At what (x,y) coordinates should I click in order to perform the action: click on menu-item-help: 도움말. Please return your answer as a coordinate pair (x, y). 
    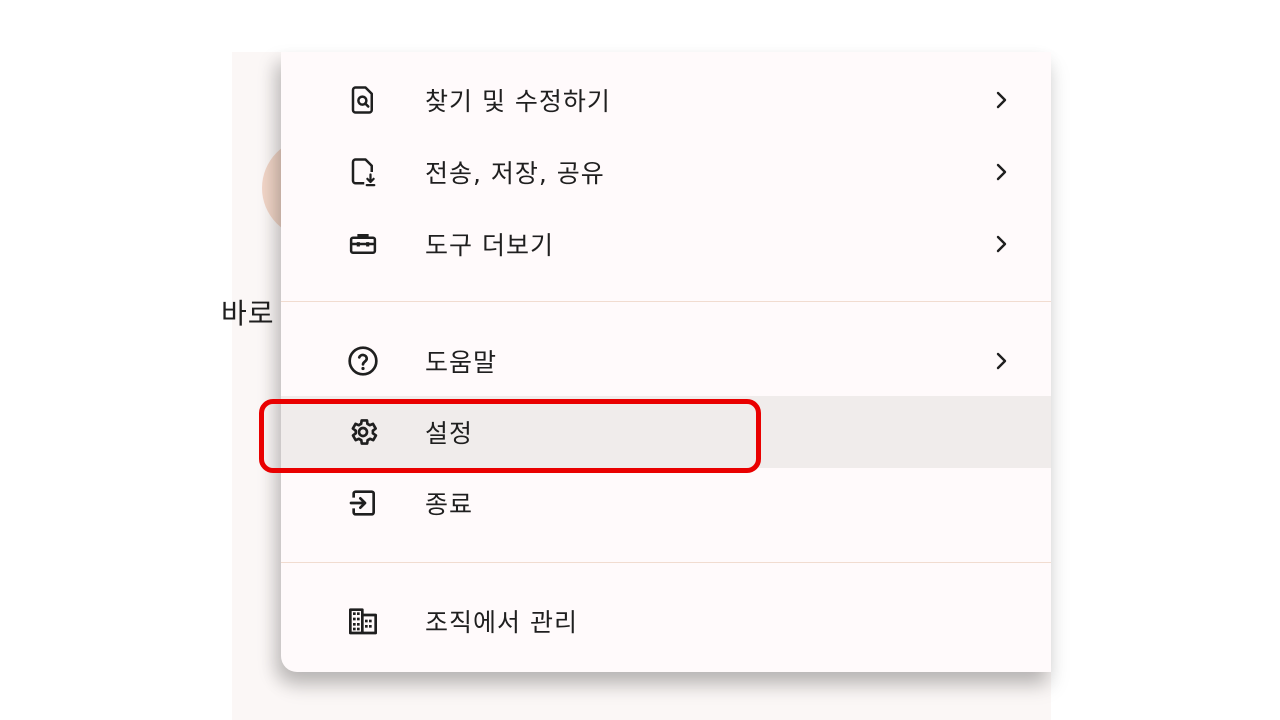
    Looking at the image, I should click on (666, 361).